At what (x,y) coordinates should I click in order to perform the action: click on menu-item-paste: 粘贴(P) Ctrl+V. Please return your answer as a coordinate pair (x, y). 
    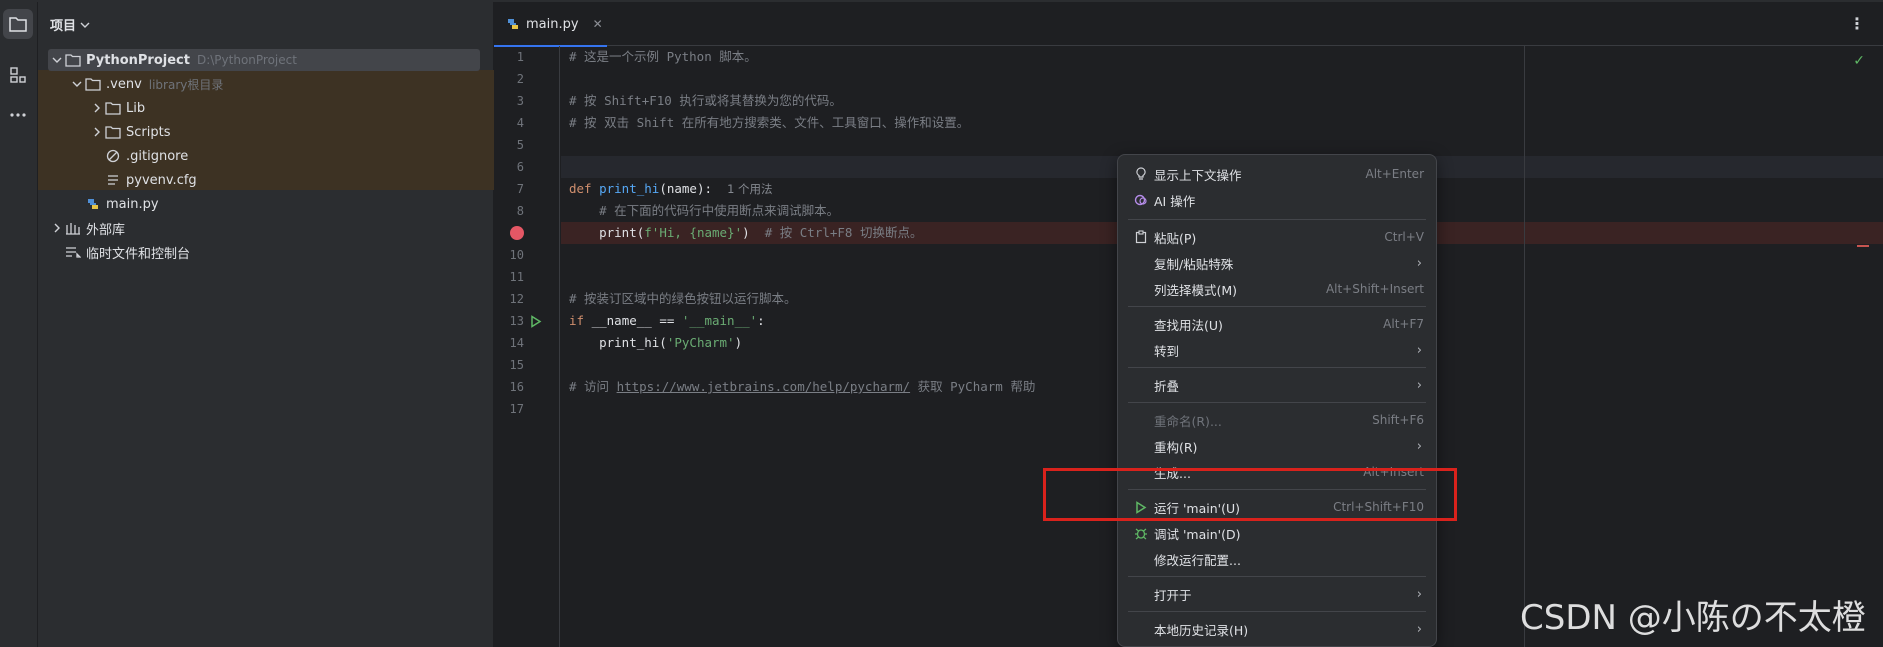
    Looking at the image, I should click on (1277, 237).